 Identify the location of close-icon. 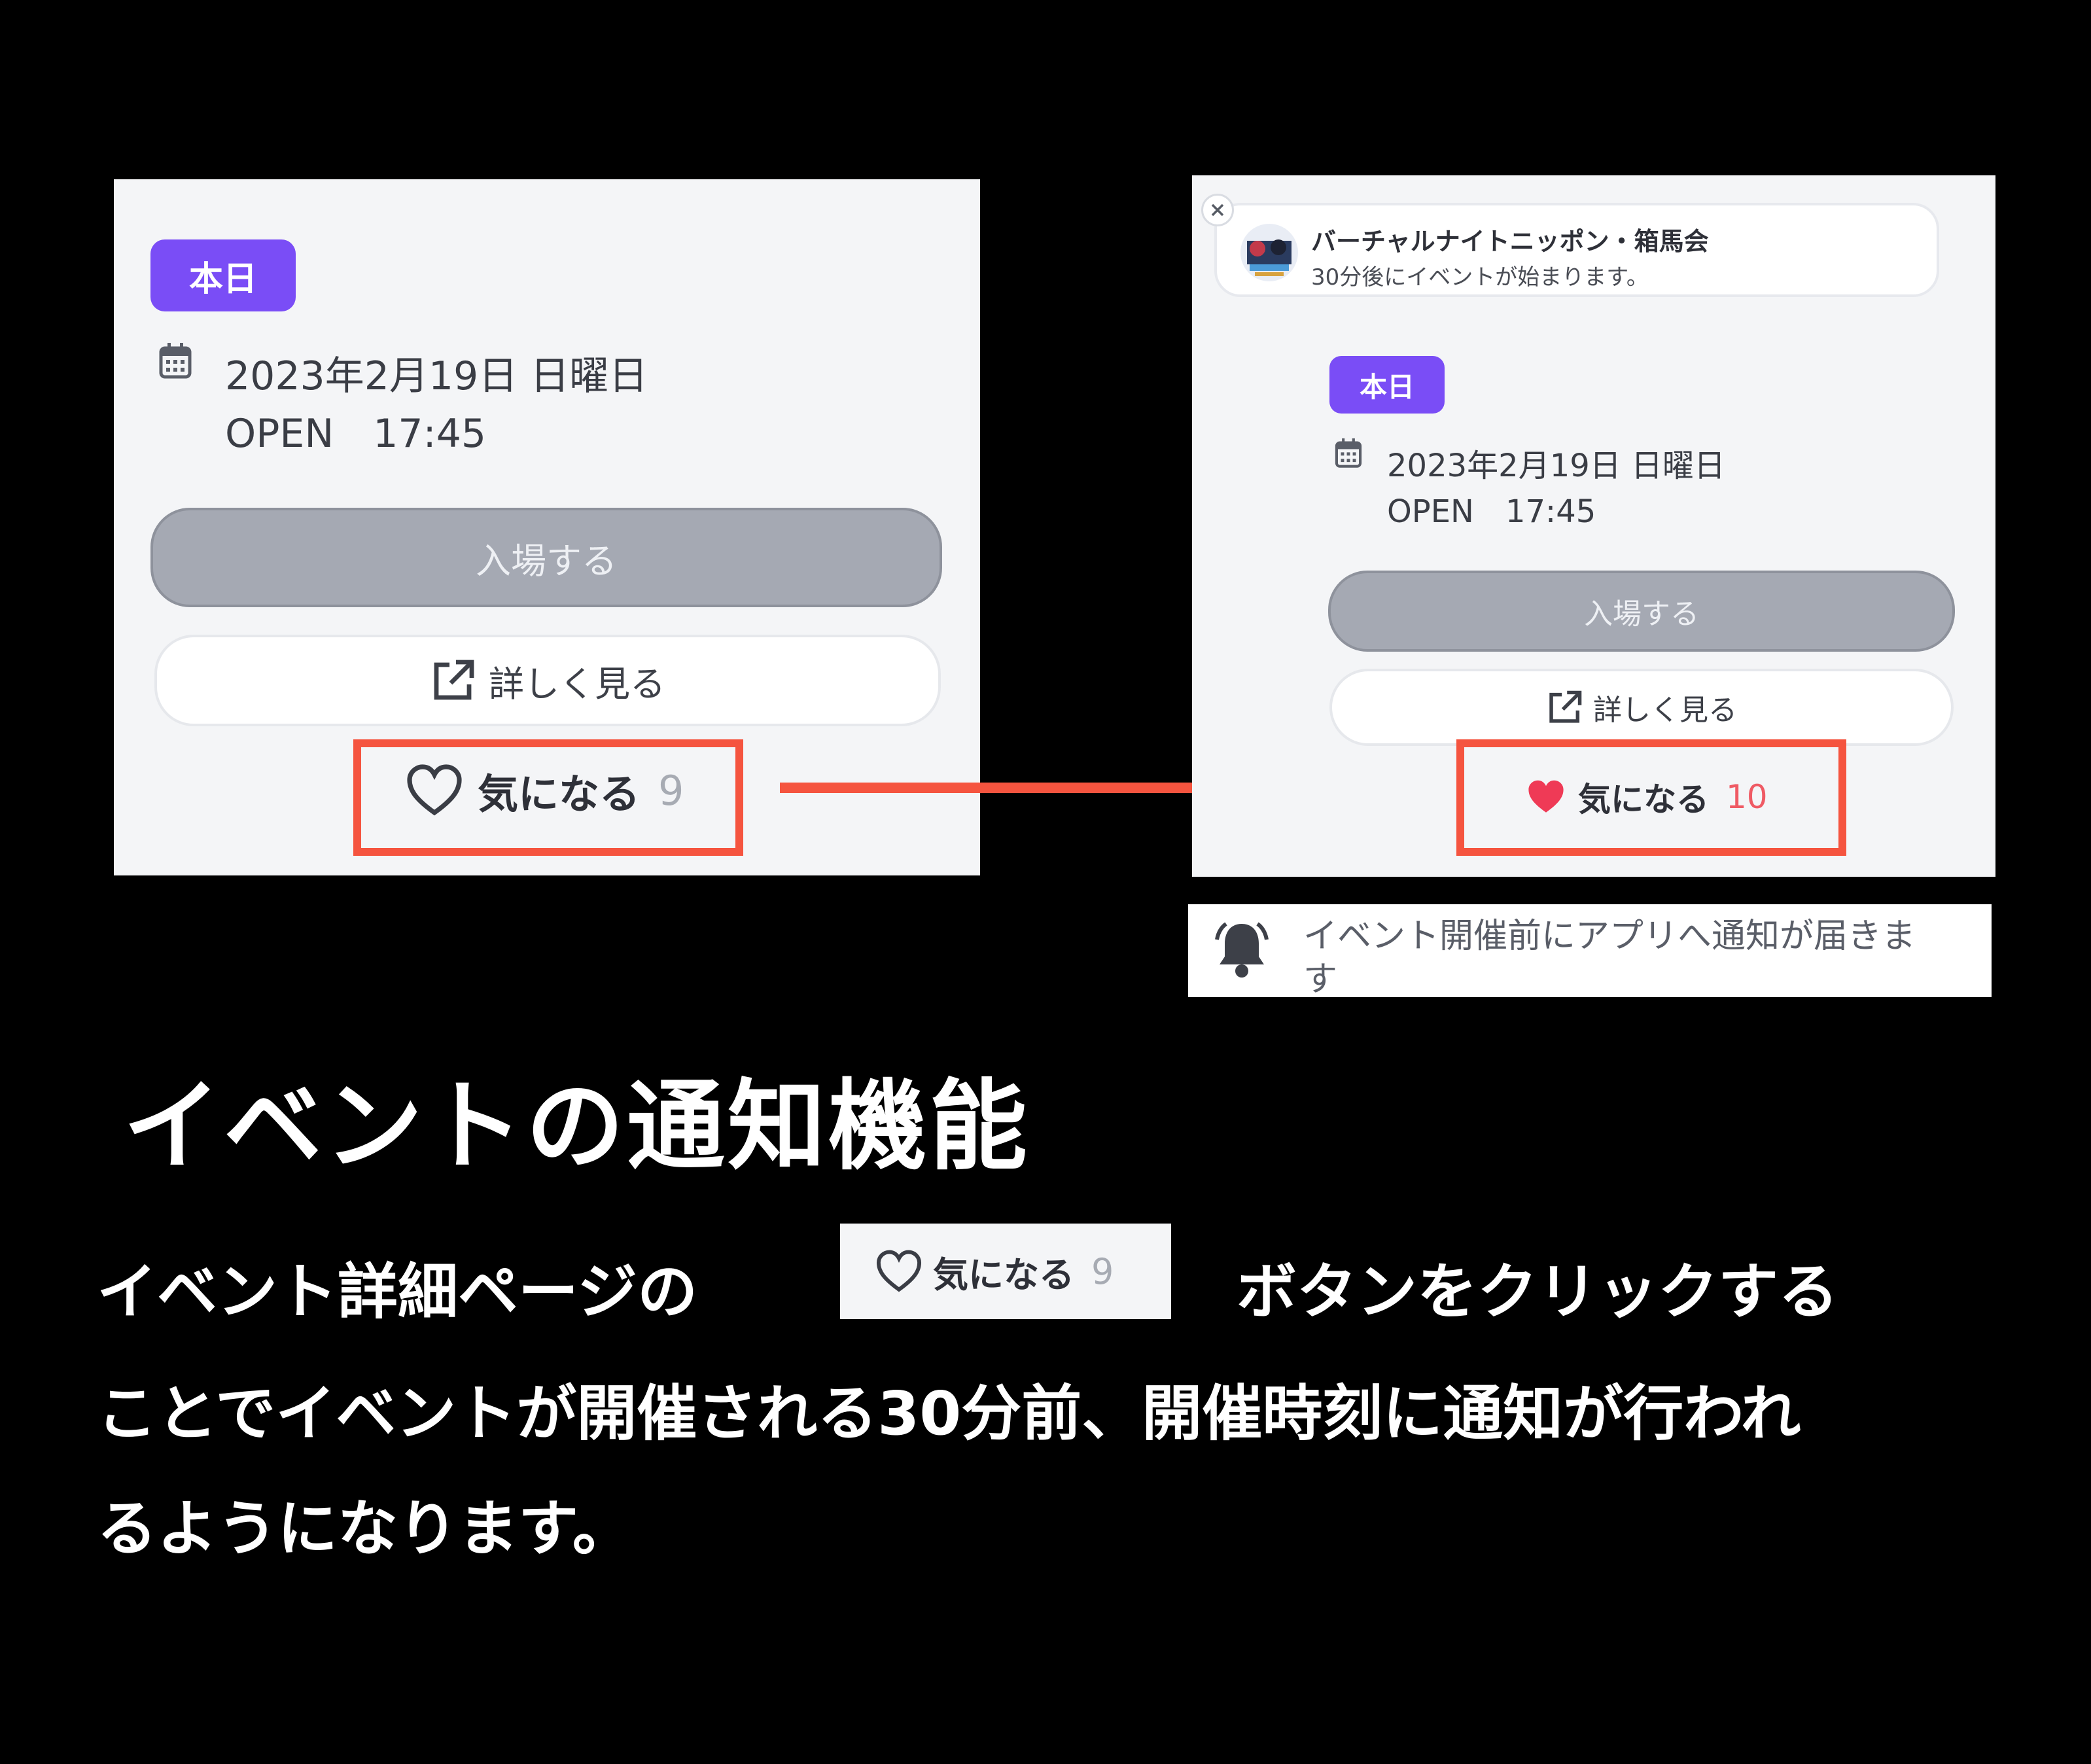
(1218, 210).